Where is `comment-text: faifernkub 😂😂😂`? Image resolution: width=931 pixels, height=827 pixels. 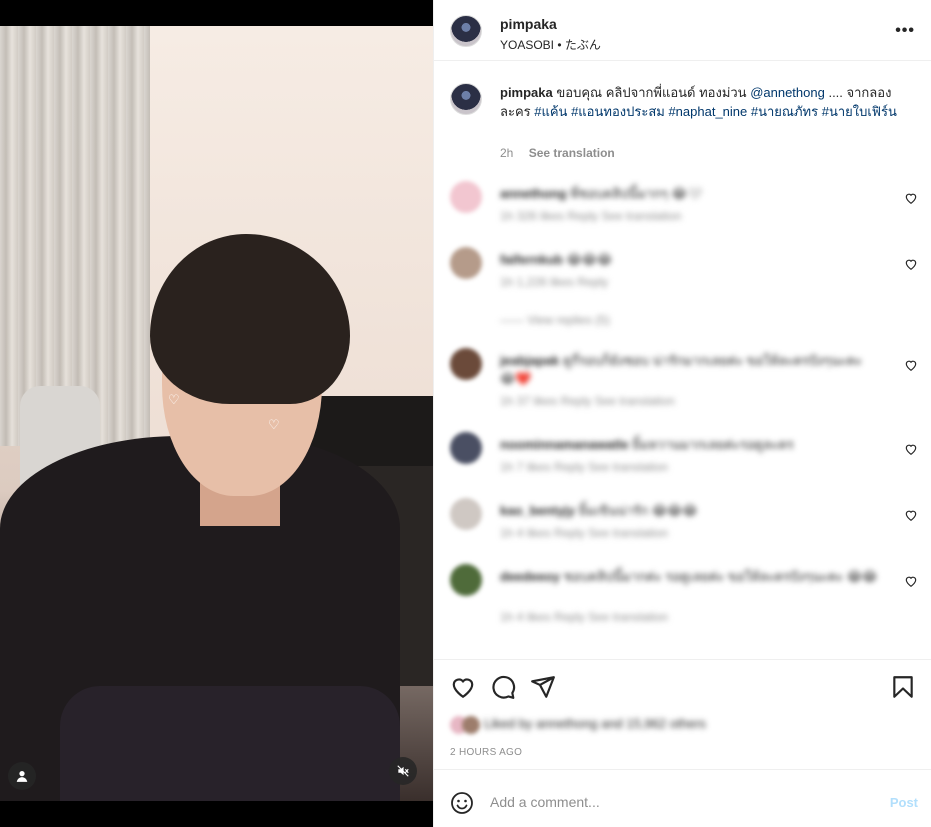 comment-text: faifernkub 😂😂😂 is located at coordinates (556, 259).